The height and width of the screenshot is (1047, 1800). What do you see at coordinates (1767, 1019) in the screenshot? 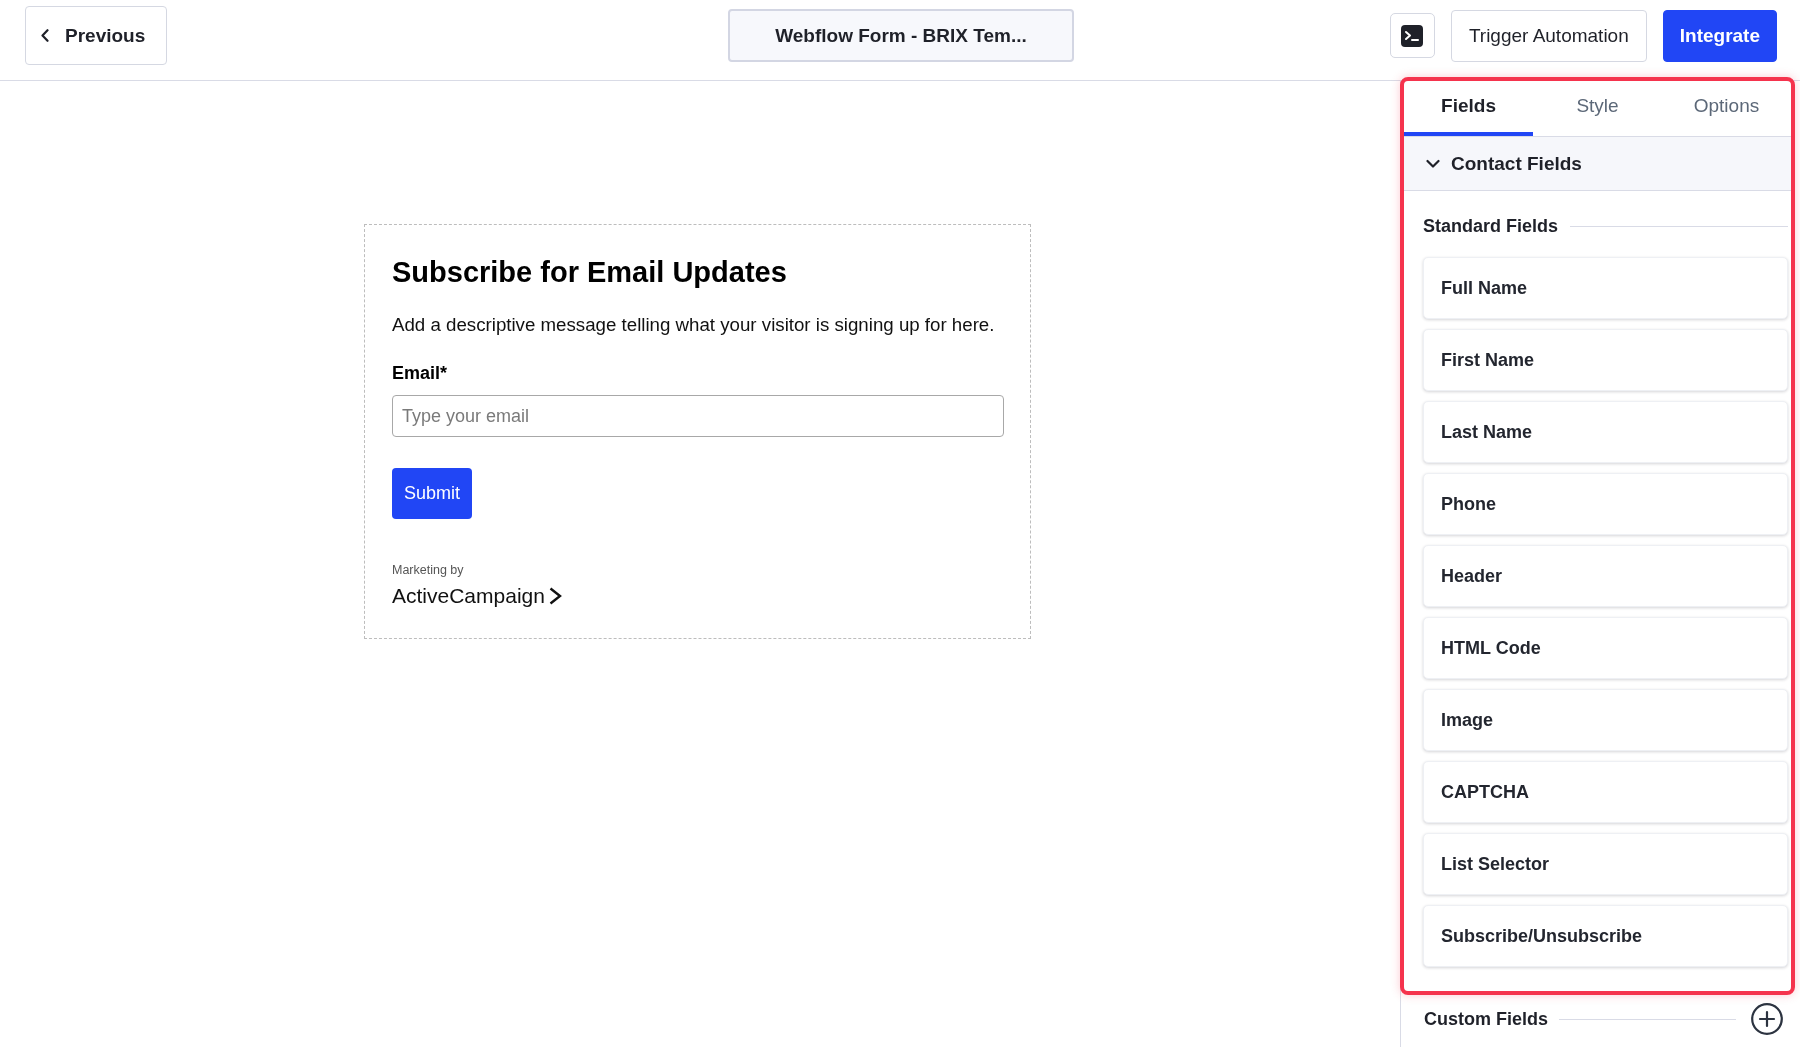
I see `plus-circle-icon` at bounding box center [1767, 1019].